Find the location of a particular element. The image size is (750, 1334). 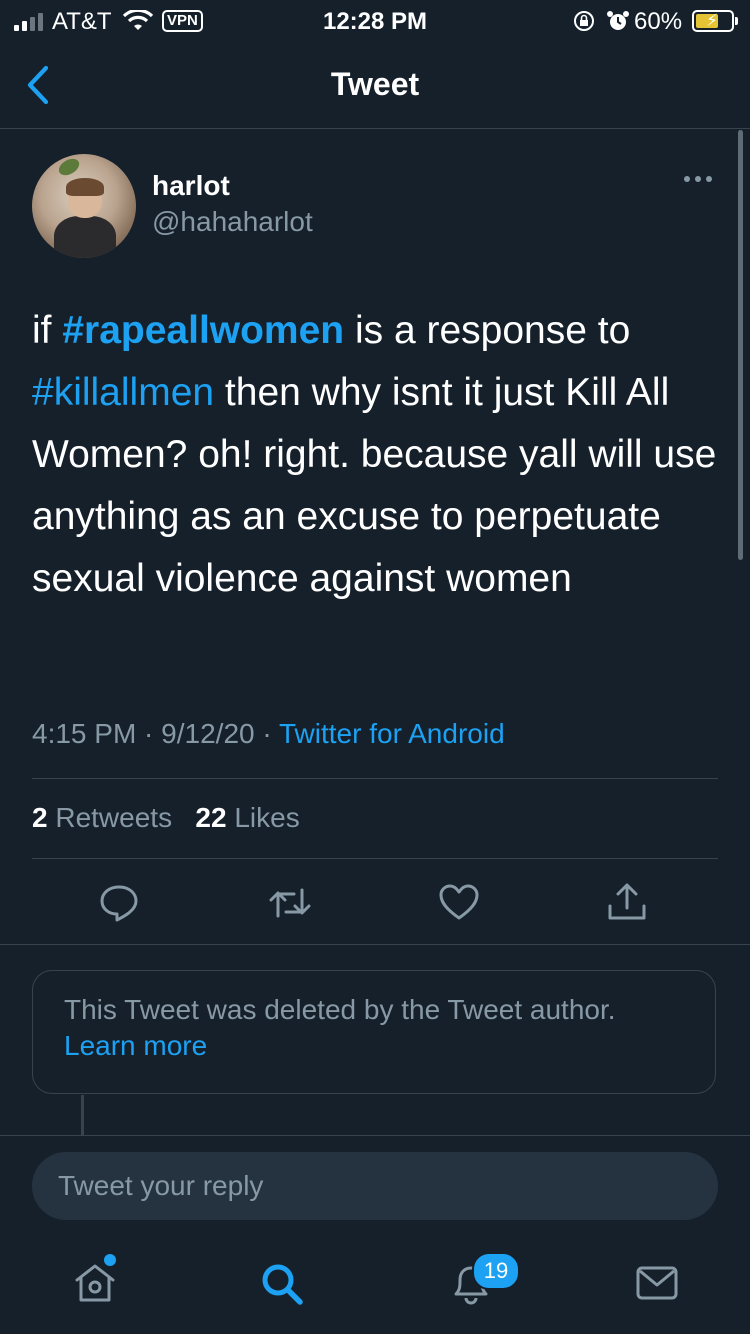

home-icon is located at coordinates (95, 1283).